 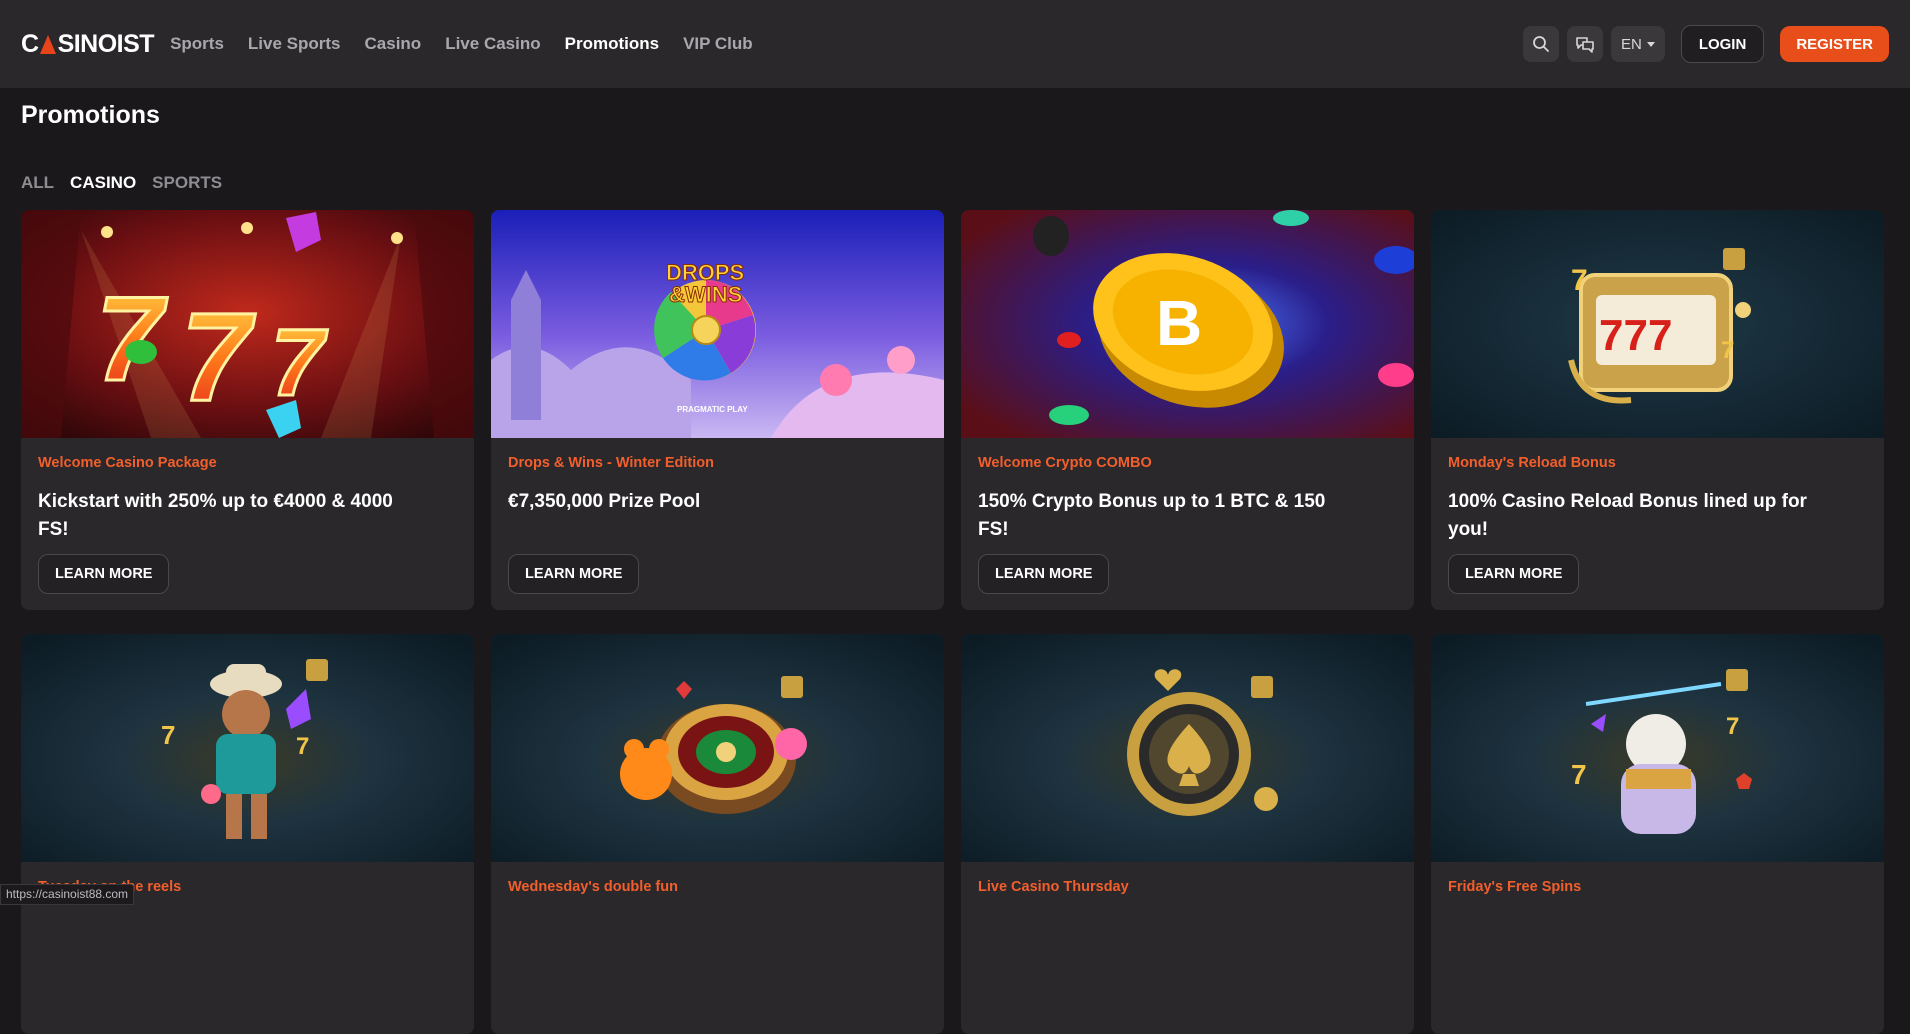 What do you see at coordinates (717, 463) in the screenshot?
I see `promo-category: Drops & Wins - Winter Edition` at bounding box center [717, 463].